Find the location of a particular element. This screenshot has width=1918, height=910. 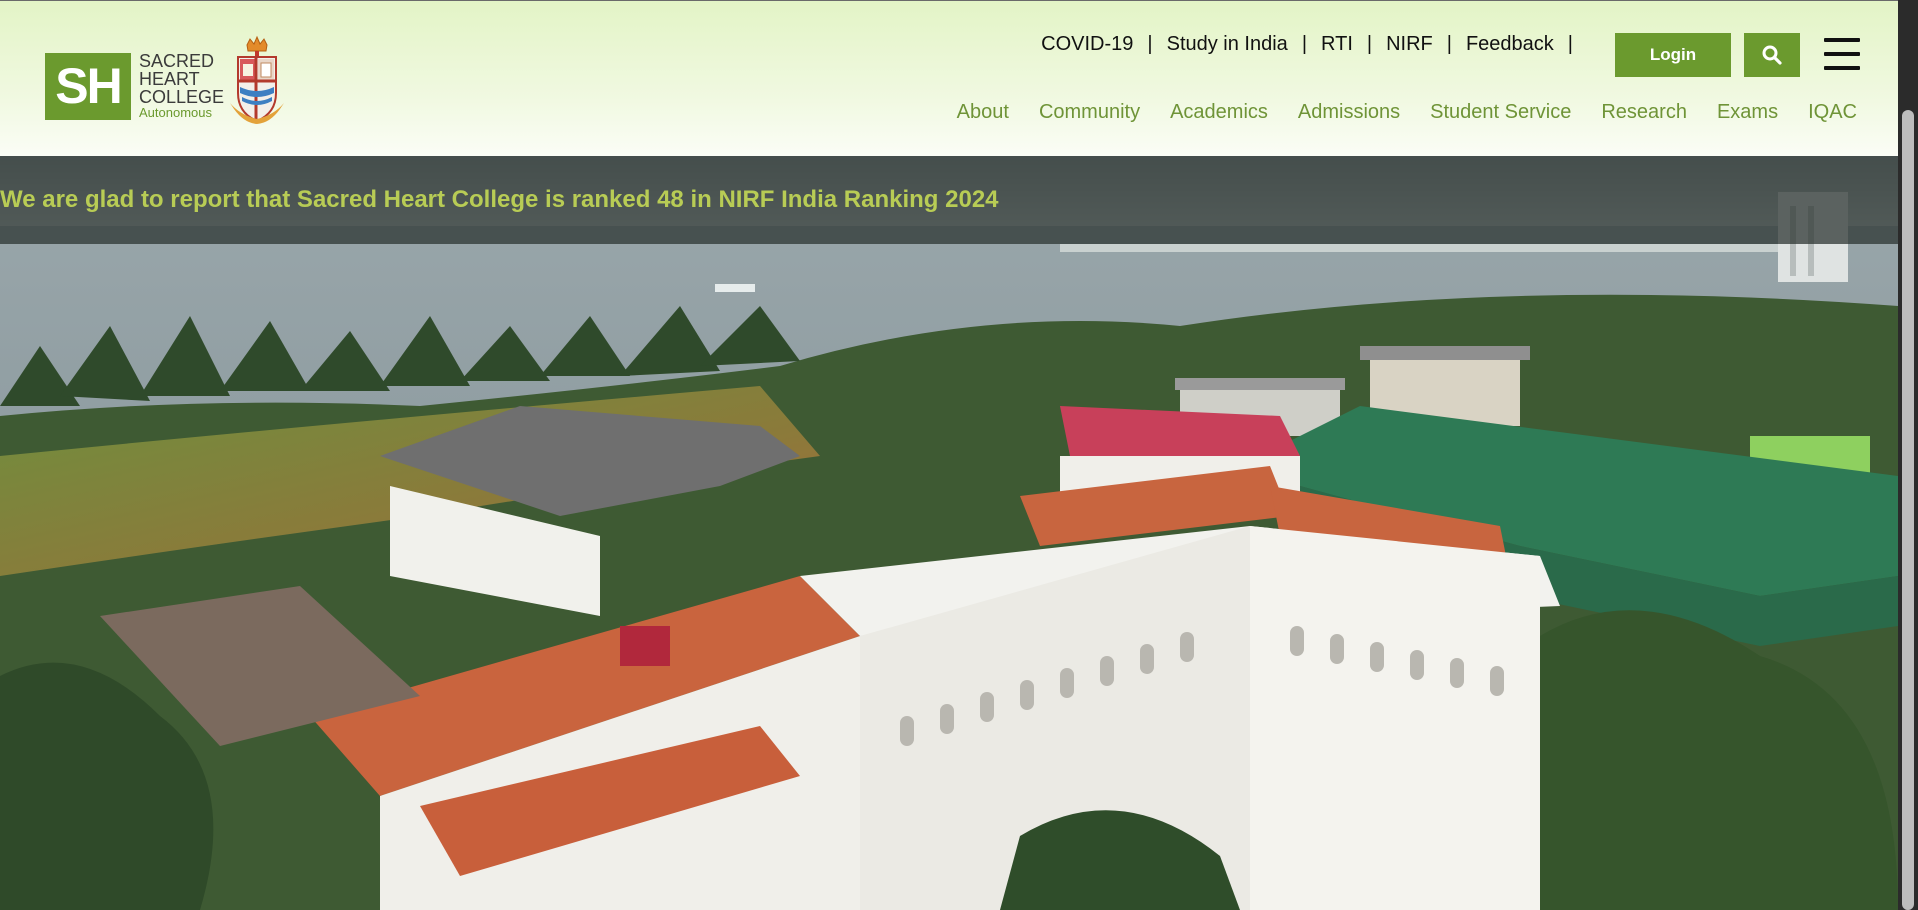

nav-community: Community is located at coordinates (1089, 112).